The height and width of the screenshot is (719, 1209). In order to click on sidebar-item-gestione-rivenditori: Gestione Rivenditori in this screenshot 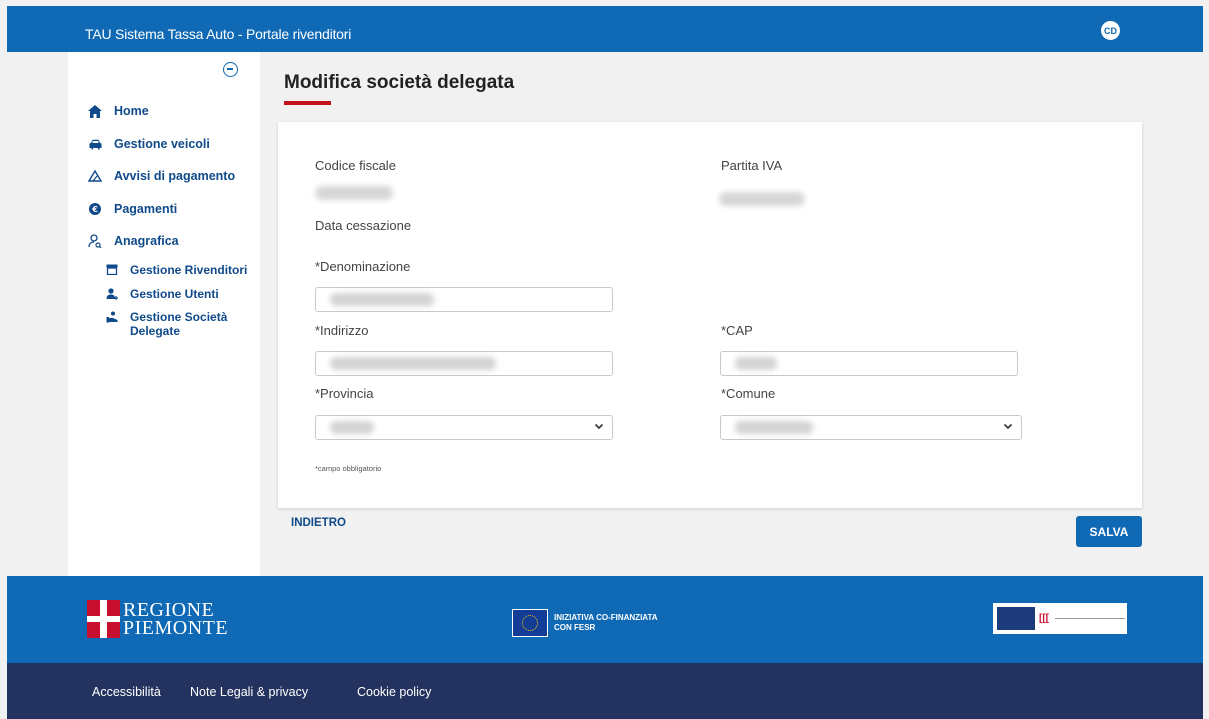, I will do `click(176, 270)`.